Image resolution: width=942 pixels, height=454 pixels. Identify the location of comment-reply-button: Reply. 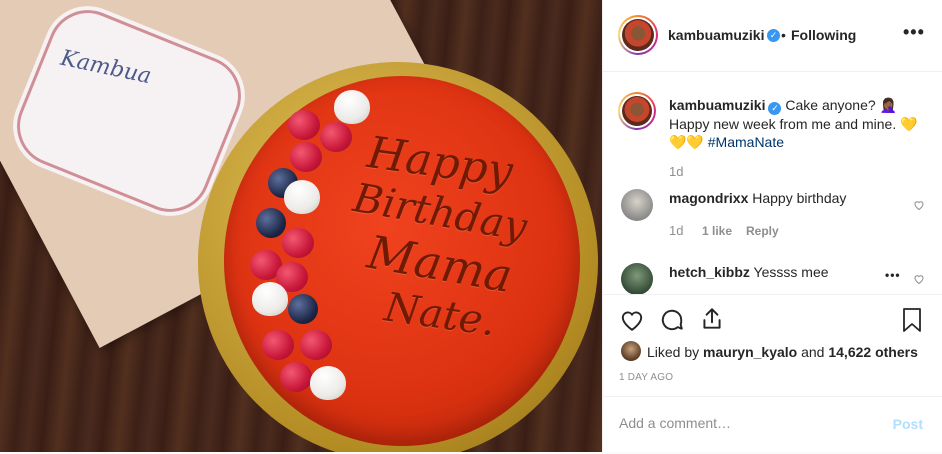
(762, 231).